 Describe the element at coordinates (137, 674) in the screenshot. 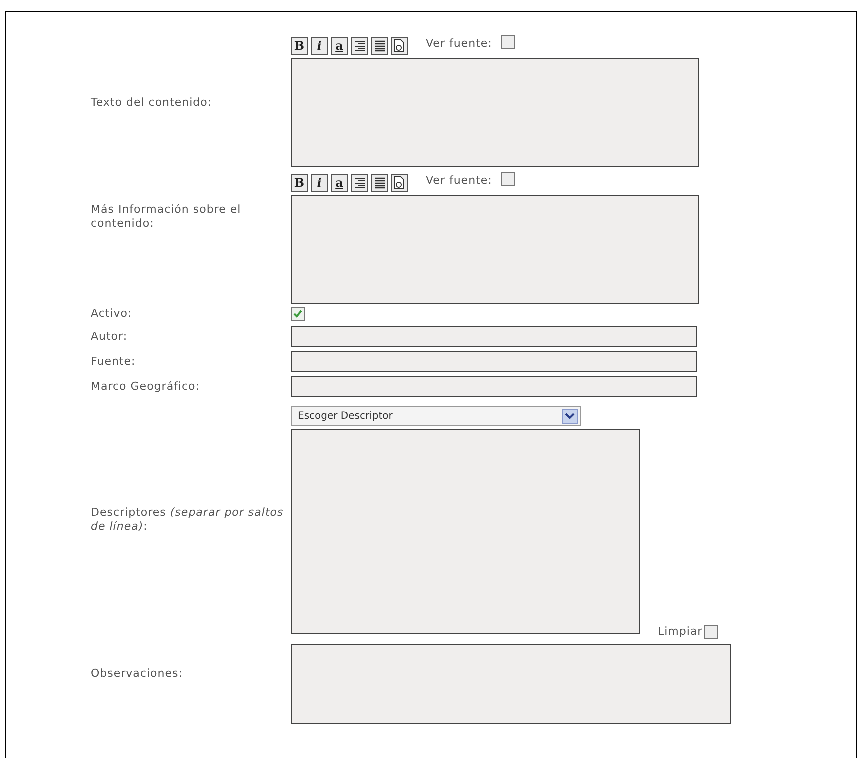

I see `field-label: Observaciones:` at that location.